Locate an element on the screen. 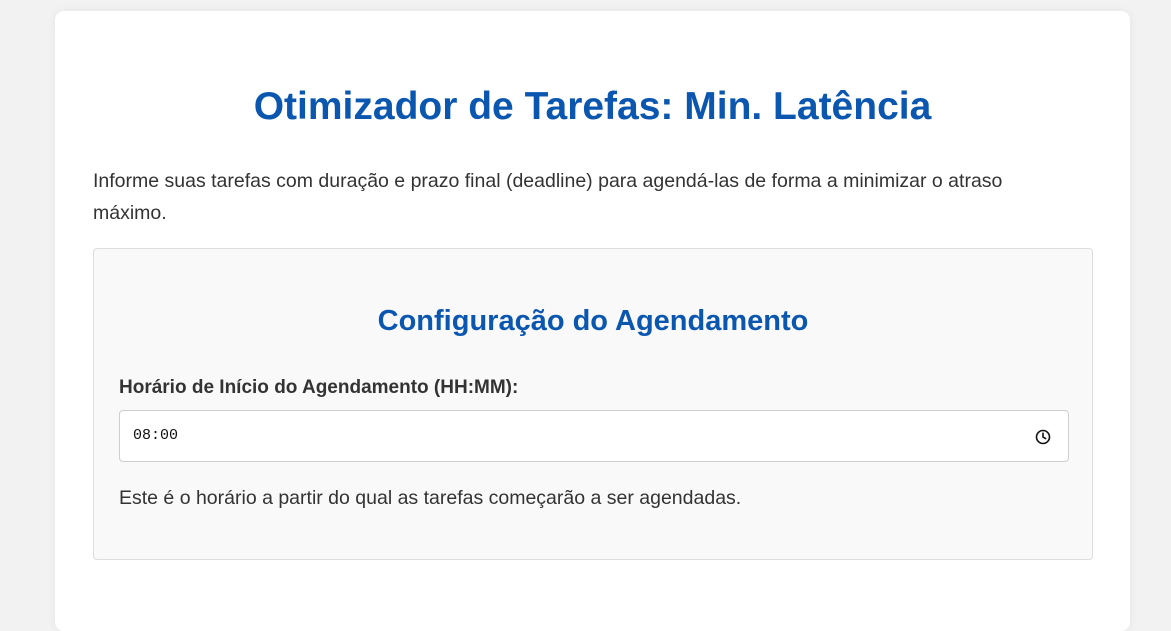 This screenshot has width=1171, height=631. section-title: Configuração do Agendamento is located at coordinates (593, 321).